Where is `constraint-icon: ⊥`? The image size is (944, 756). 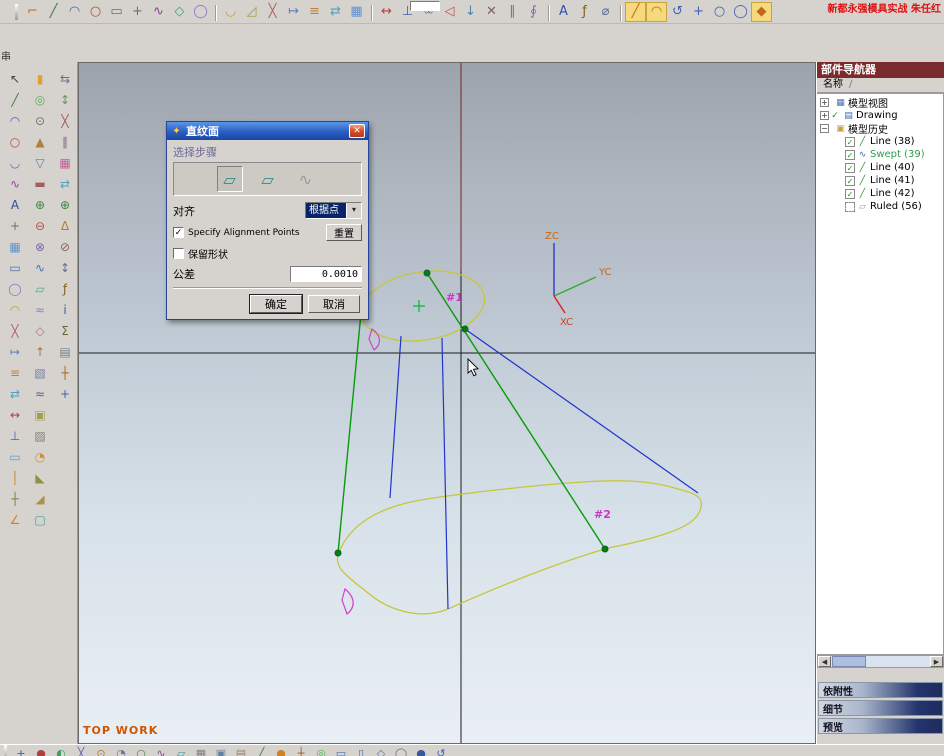 constraint-icon: ⊥ is located at coordinates (15, 435).